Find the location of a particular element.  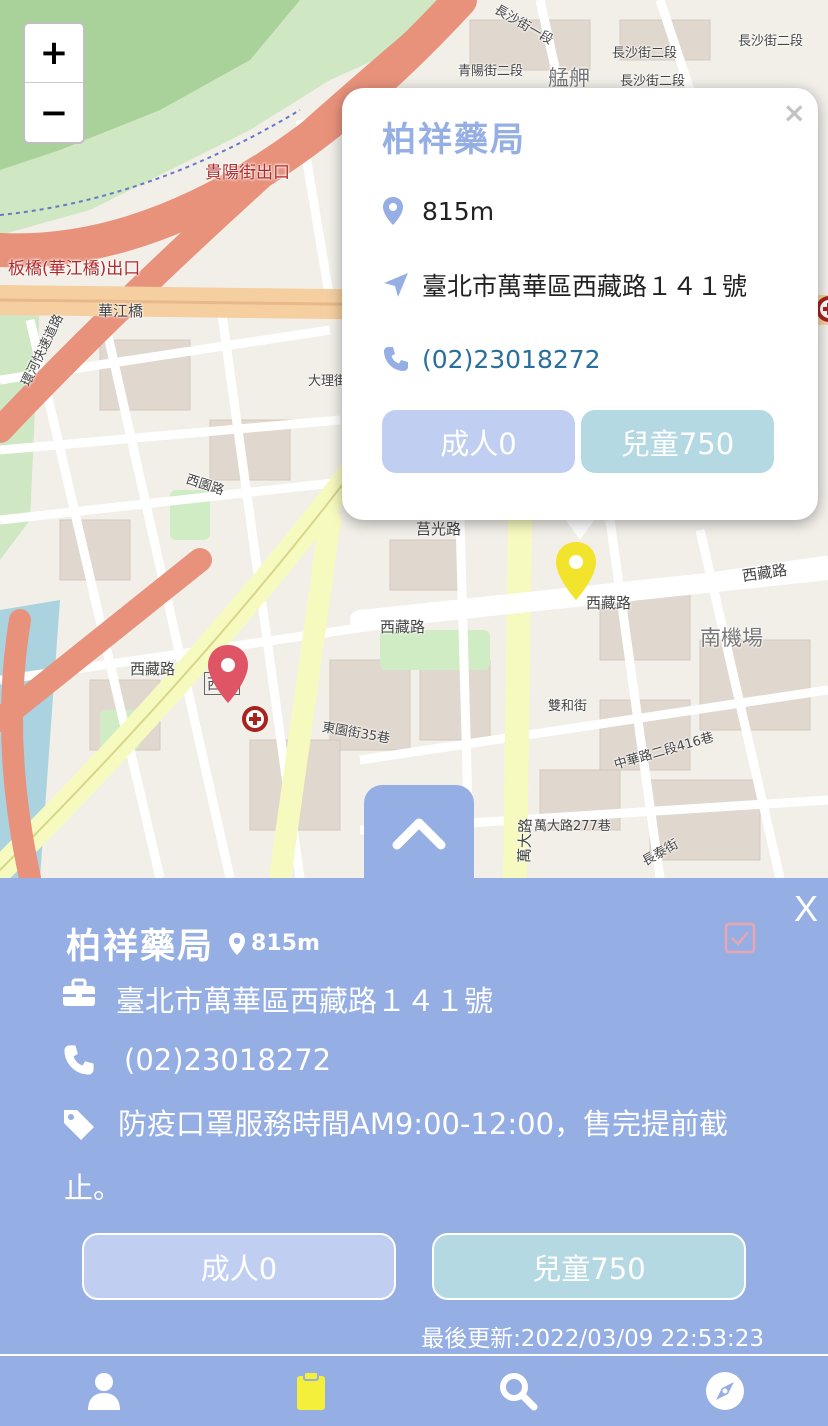

panel-address-row: 臺北市萬華區西藏路１４１號 is located at coordinates (277, 999).